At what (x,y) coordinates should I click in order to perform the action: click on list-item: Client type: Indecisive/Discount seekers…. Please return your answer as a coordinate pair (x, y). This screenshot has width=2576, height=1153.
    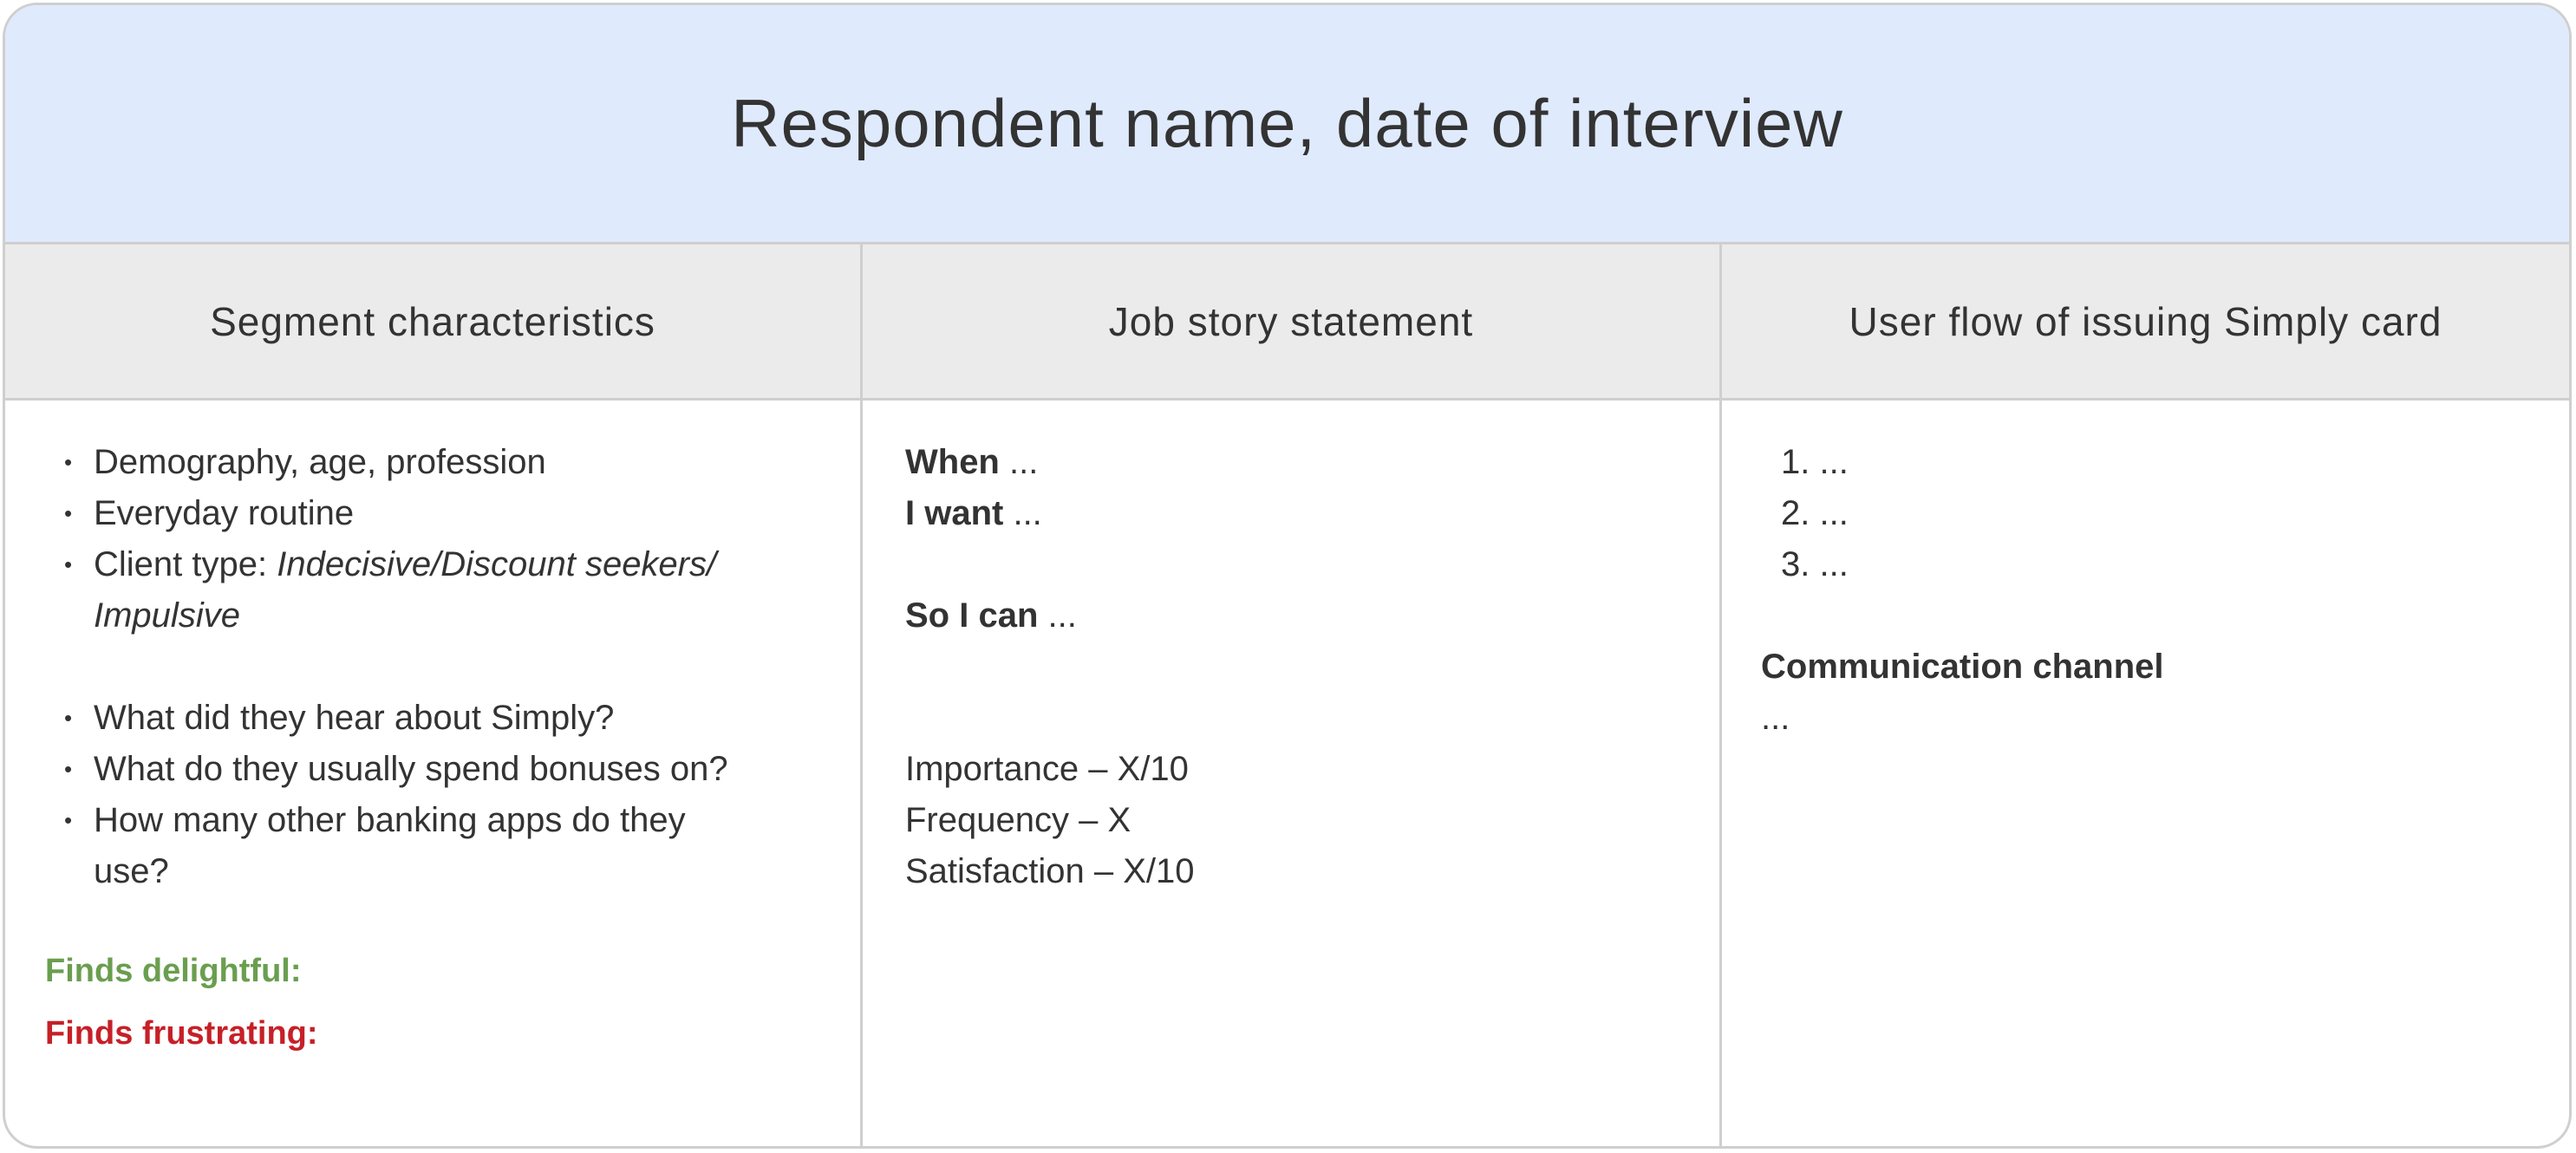
    Looking at the image, I should click on (433, 565).